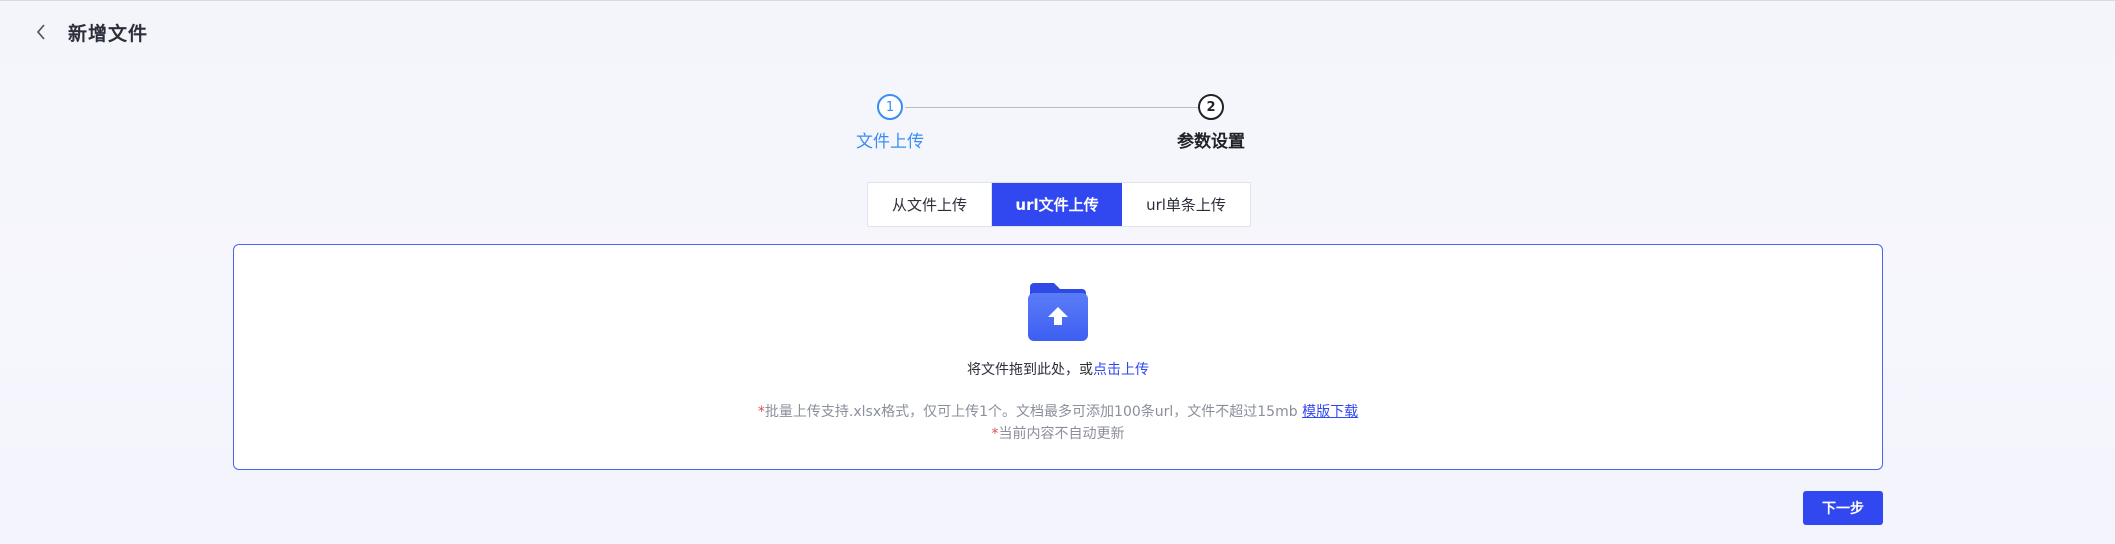 This screenshot has width=2115, height=544. I want to click on drop-hint: 将文件拖到此处，或点击上传, so click(1058, 369).